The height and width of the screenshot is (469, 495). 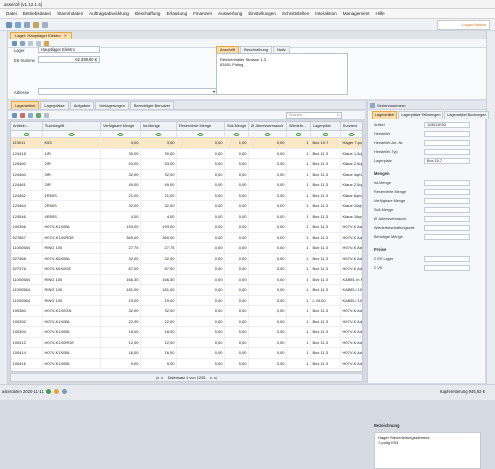 What do you see at coordinates (237, 126) in the screenshot?
I see `column-header: Soll-Menge` at bounding box center [237, 126].